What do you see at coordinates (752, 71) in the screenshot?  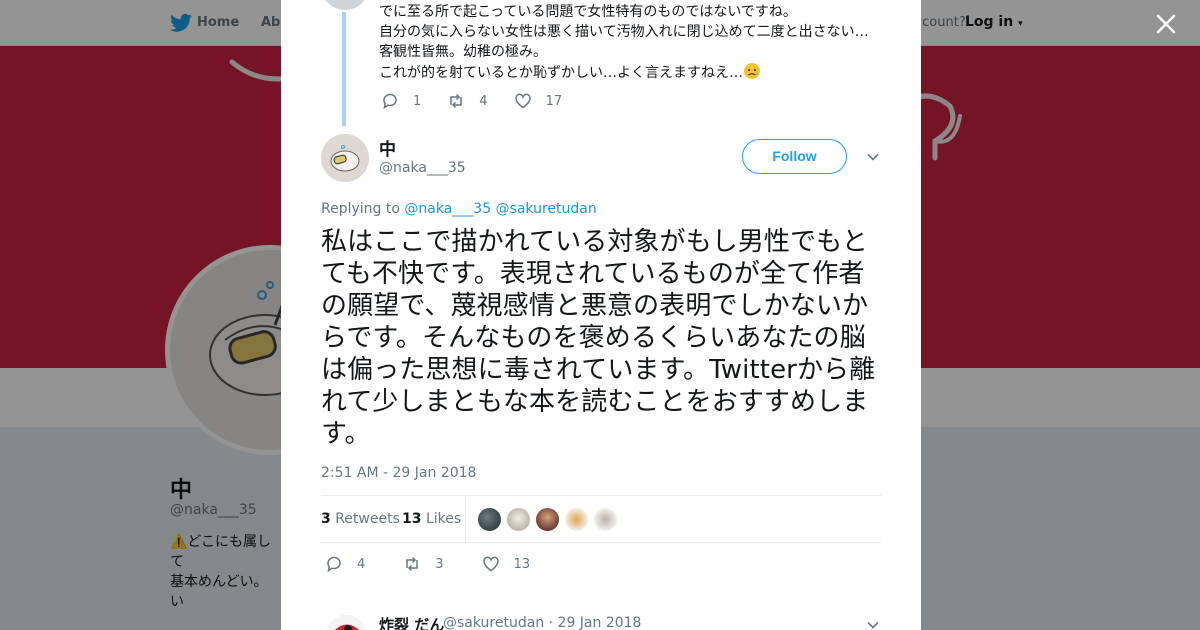 I see `sad-face-emoji-icon` at bounding box center [752, 71].